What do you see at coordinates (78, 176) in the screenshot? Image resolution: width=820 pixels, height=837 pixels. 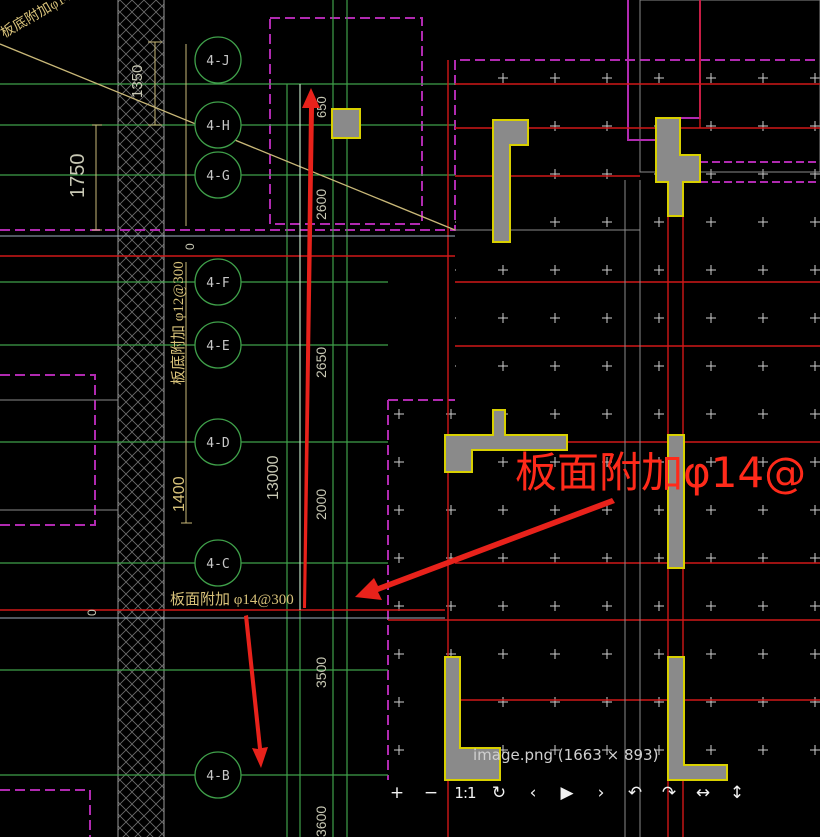 I see `dim-1750: 1750` at bounding box center [78, 176].